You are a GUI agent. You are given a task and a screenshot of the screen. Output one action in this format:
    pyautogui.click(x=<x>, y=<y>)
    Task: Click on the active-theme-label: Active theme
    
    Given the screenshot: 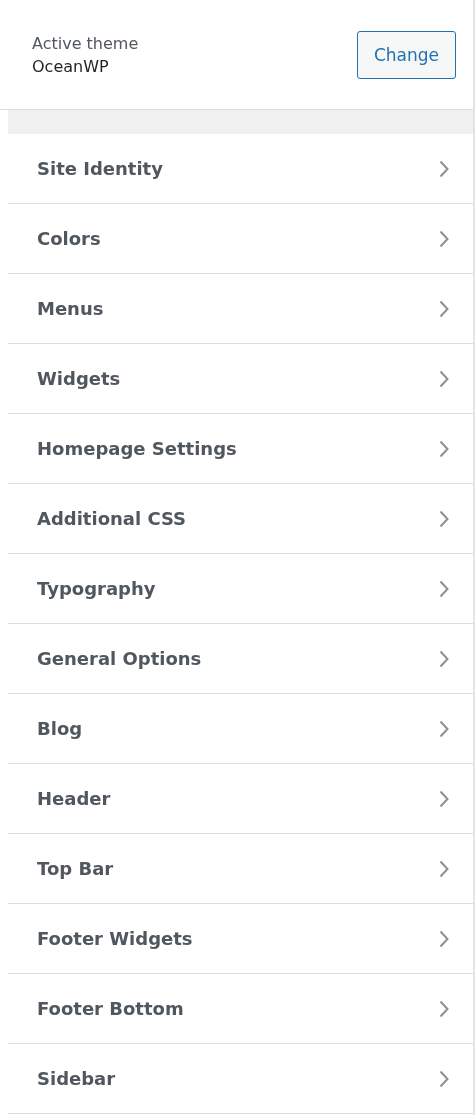 What is the action you would take?
    pyautogui.click(x=85, y=43)
    